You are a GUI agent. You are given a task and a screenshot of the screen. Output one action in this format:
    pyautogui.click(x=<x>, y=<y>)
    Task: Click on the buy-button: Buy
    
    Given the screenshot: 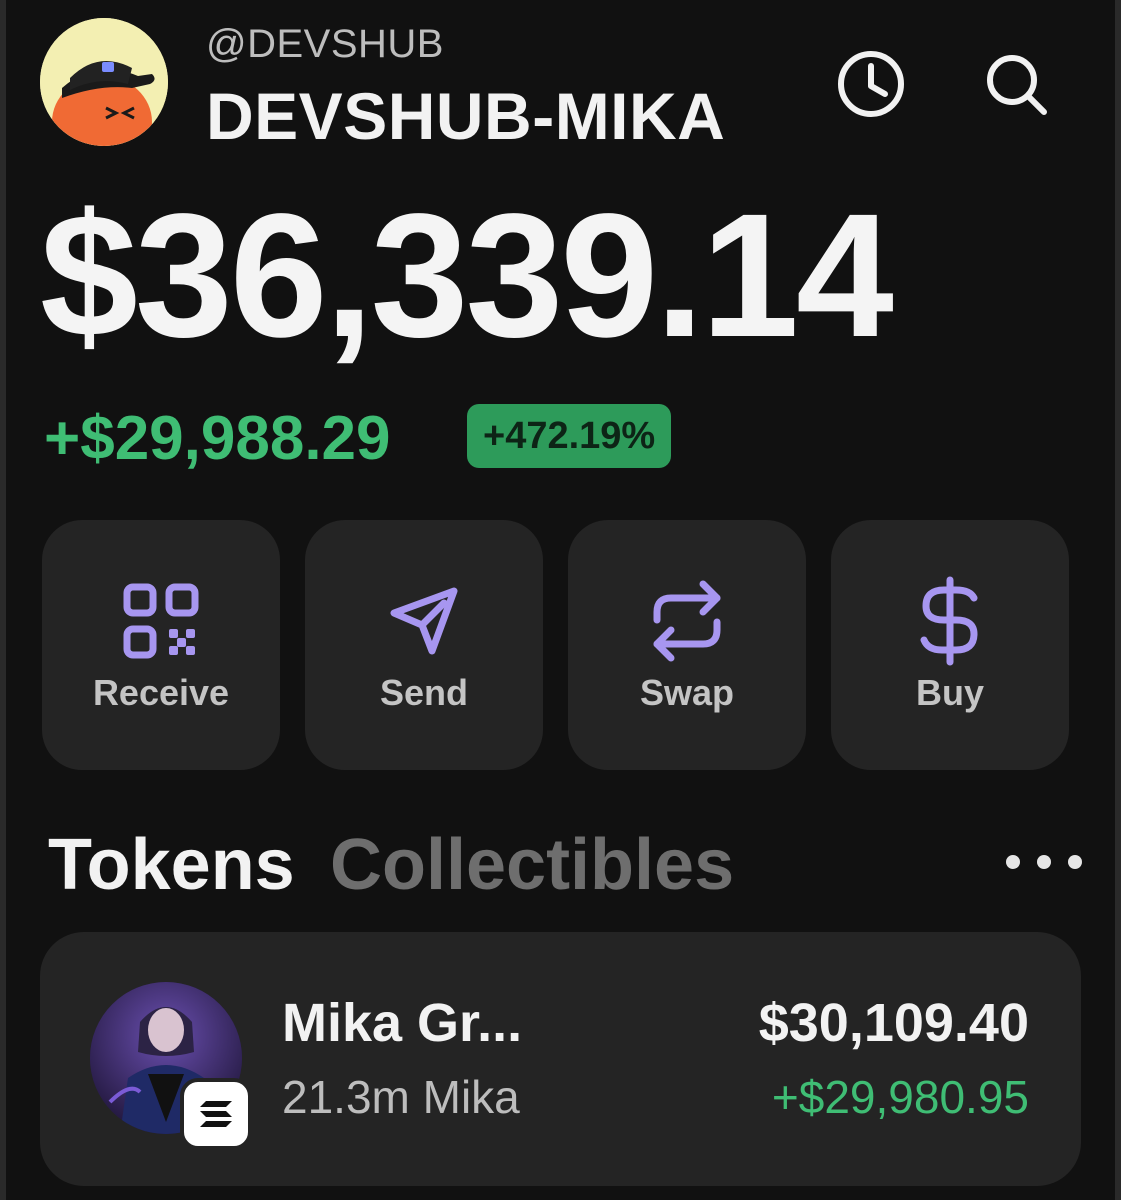 What is the action you would take?
    pyautogui.click(x=950, y=645)
    